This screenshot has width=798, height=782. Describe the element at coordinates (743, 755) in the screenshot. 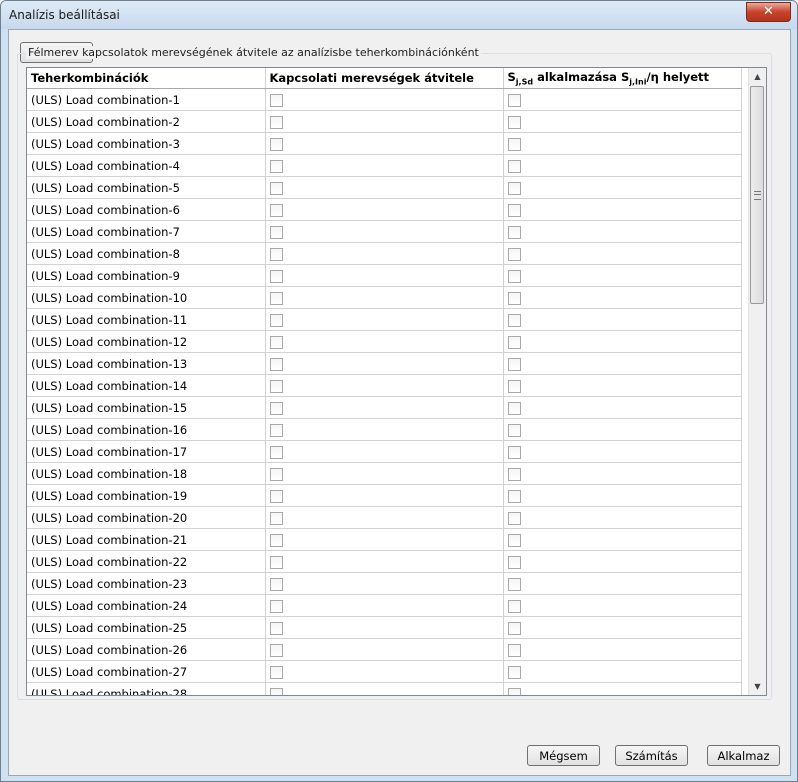

I see `apply-button: Alkalmaz` at that location.